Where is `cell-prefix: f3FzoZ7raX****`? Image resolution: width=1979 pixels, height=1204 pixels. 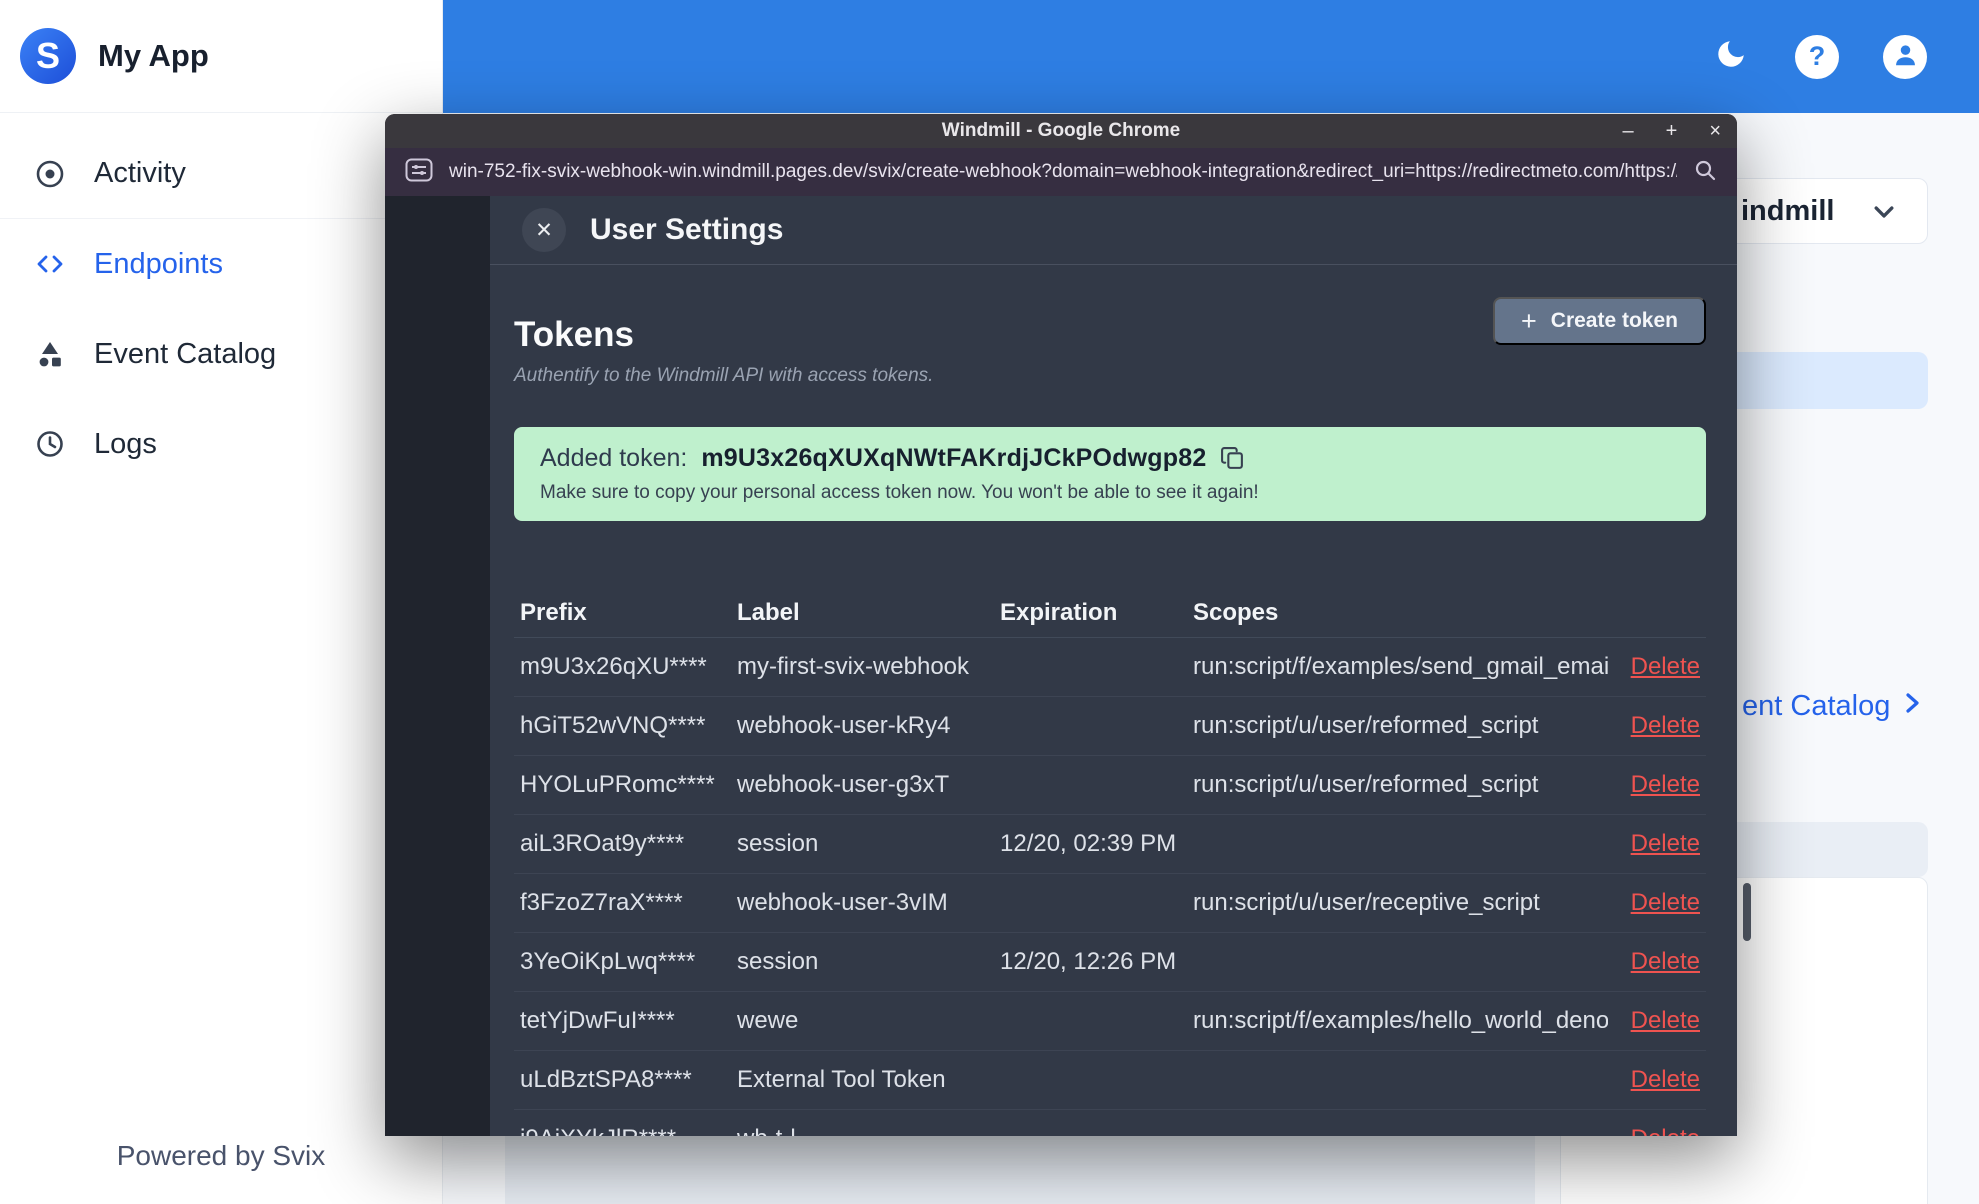 cell-prefix: f3FzoZ7raX**** is located at coordinates (601, 902).